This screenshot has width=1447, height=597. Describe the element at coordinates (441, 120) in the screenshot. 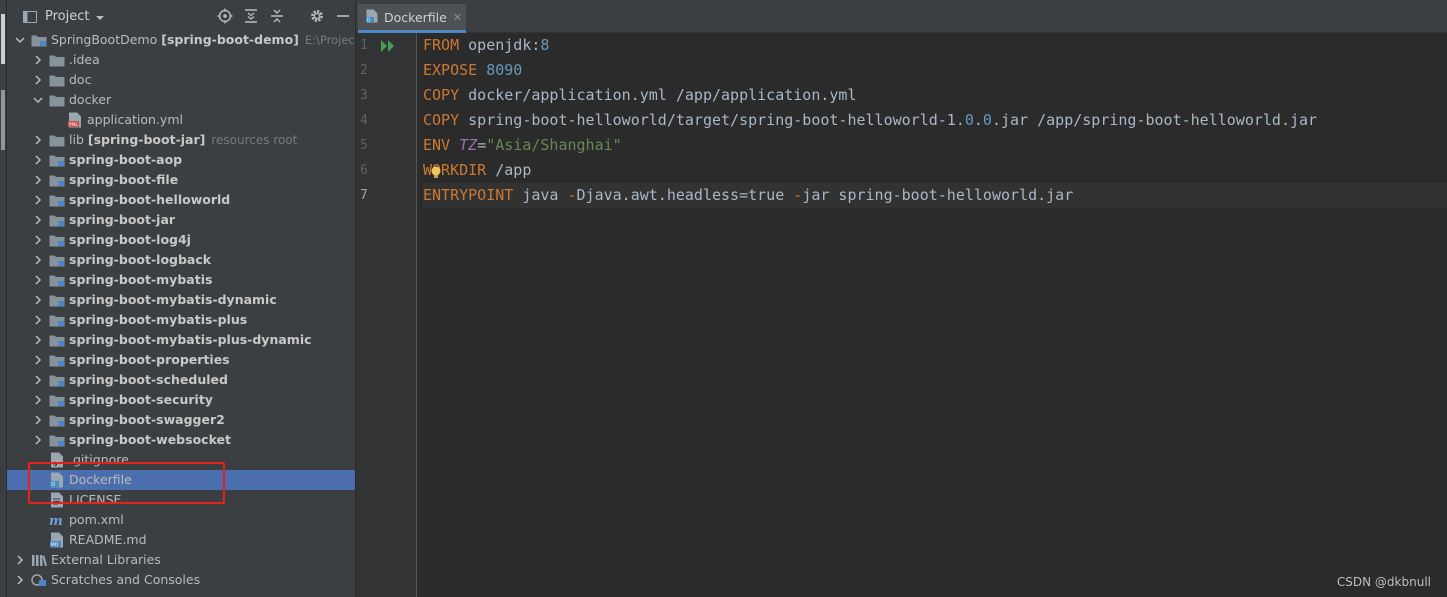

I see `code-token: COPY` at that location.